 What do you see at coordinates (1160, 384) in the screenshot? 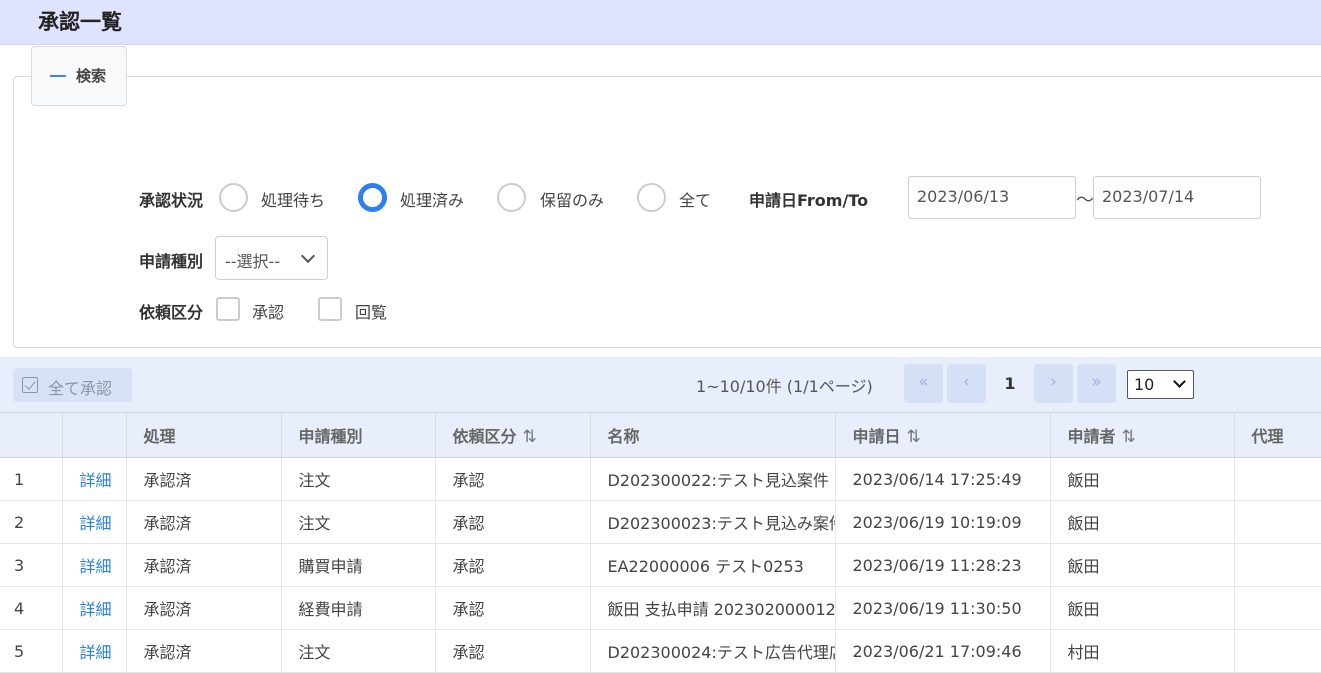
I see `page-size-select: 10` at bounding box center [1160, 384].